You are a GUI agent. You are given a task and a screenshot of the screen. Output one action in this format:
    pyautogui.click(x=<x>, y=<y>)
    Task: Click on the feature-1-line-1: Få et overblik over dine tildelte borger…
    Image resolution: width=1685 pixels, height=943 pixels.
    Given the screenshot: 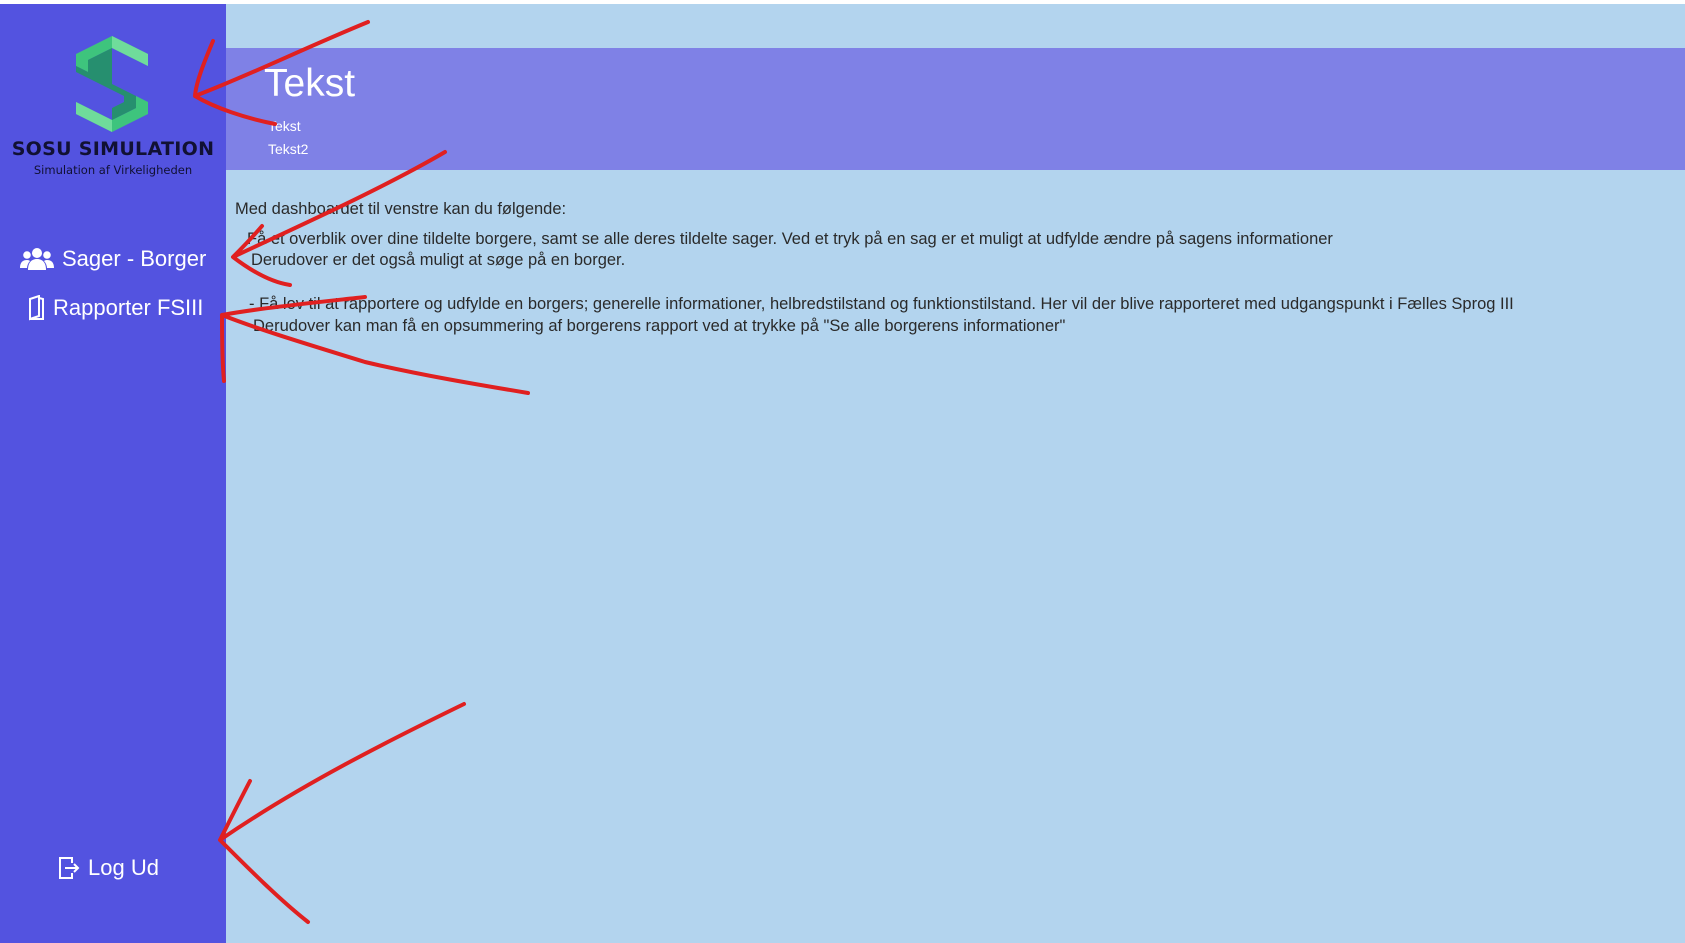 What is the action you would take?
    pyautogui.click(x=790, y=239)
    